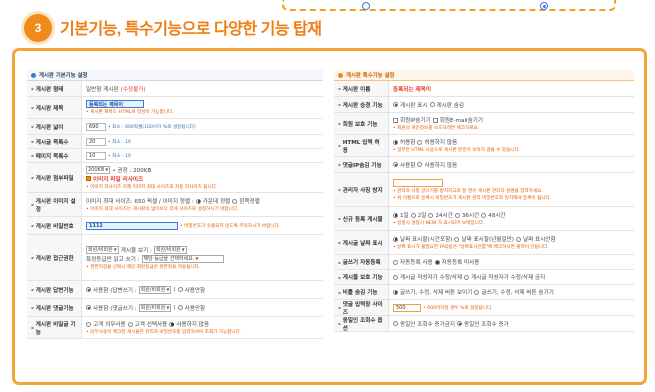 The height and width of the screenshot is (392, 655). Describe the element at coordinates (54, 289) in the screenshot. I see `row-label: 게시판 답변기능` at that location.